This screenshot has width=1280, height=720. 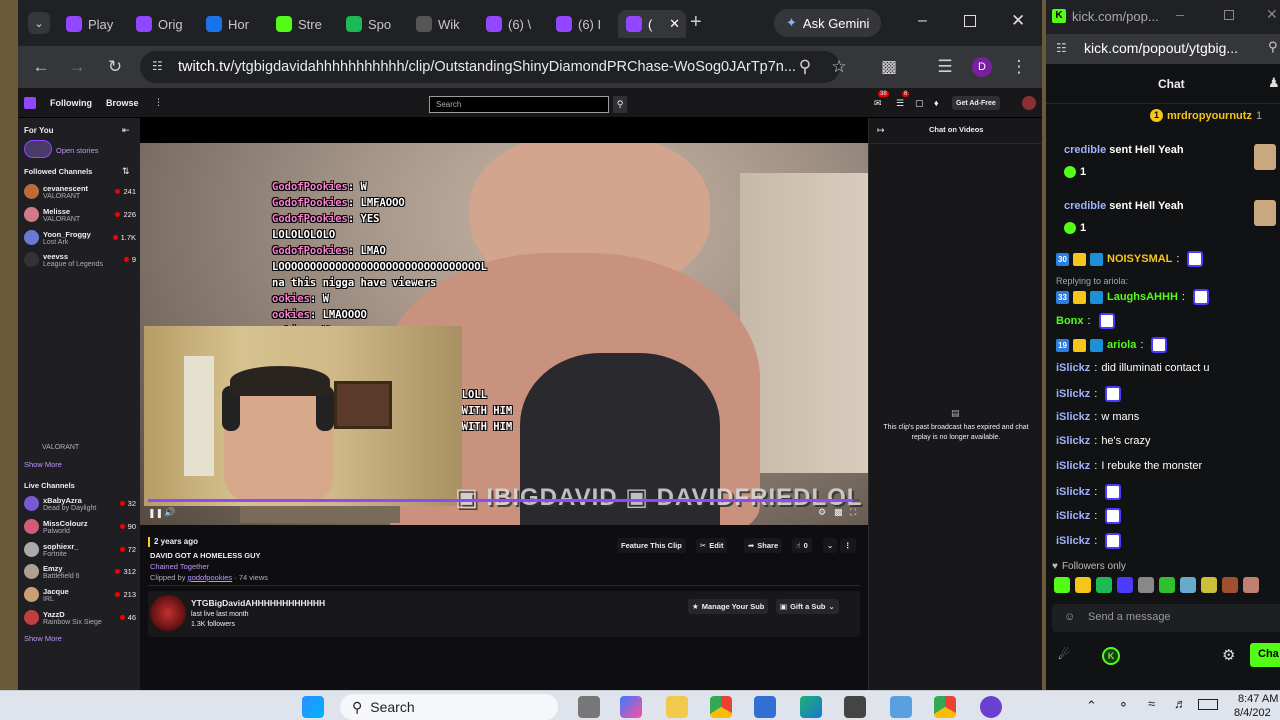 What do you see at coordinates (1019, 67) in the screenshot?
I see `kebab-menu-icon: ⋮` at bounding box center [1019, 67].